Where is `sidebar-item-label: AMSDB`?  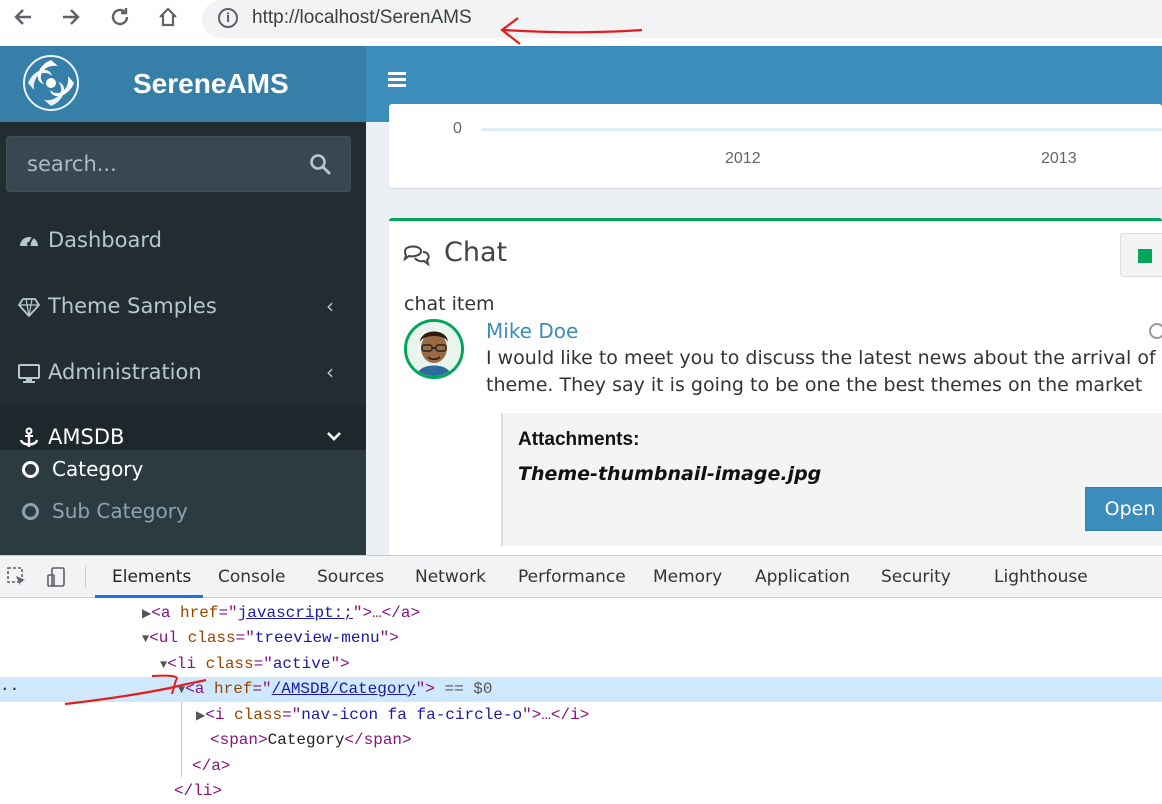 sidebar-item-label: AMSDB is located at coordinates (86, 437).